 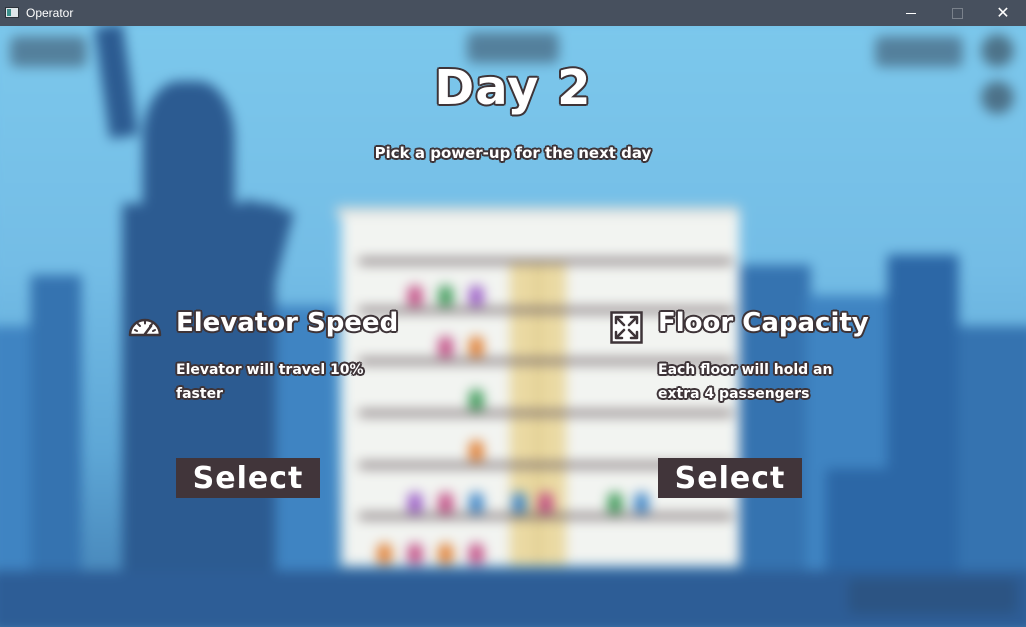 I want to click on minimize-button, so click(x=911, y=13).